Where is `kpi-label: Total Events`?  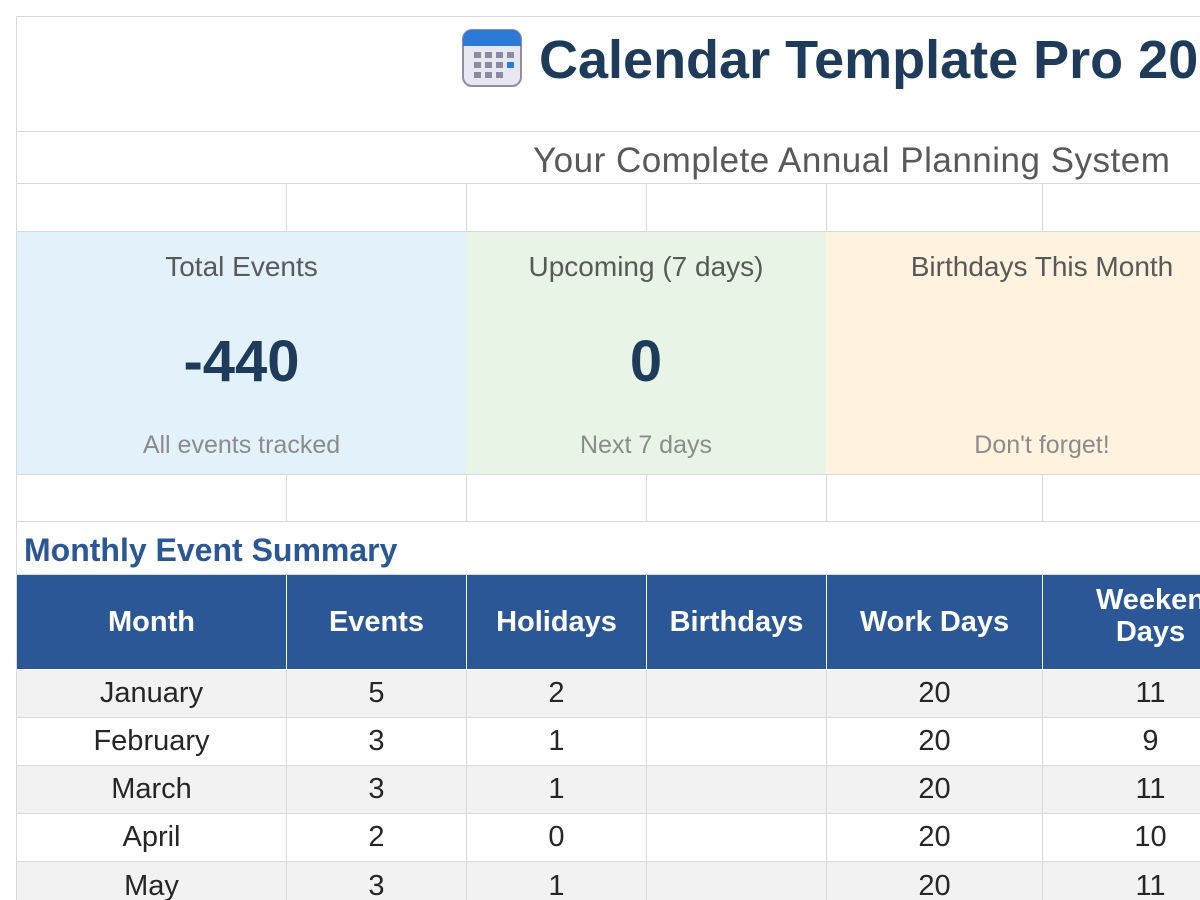 kpi-label: Total Events is located at coordinates (241, 266).